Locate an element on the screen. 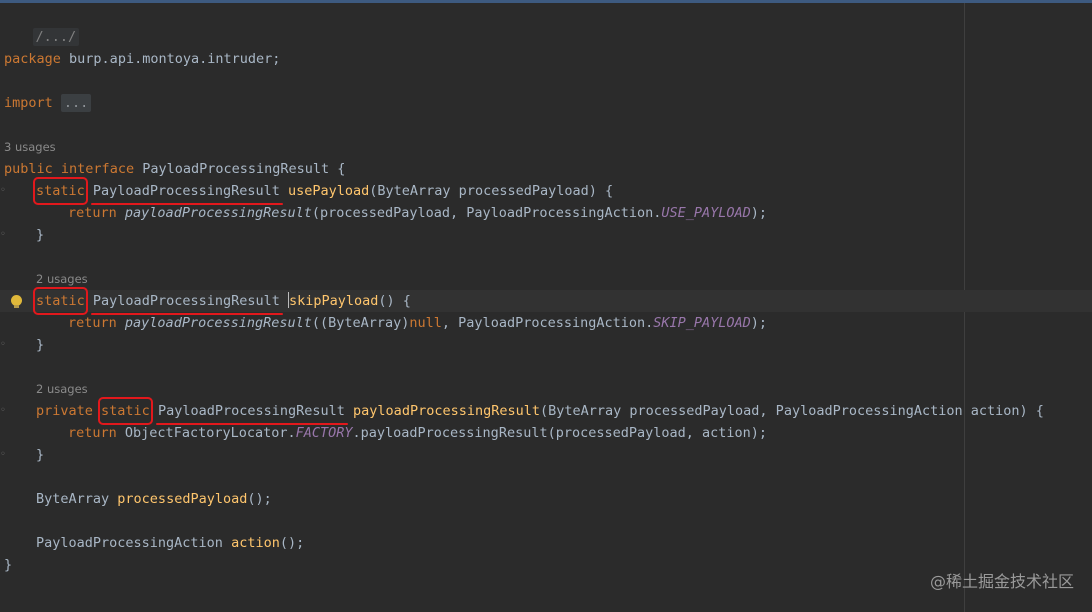  lightbulb-intention-icon is located at coordinates (16, 301).